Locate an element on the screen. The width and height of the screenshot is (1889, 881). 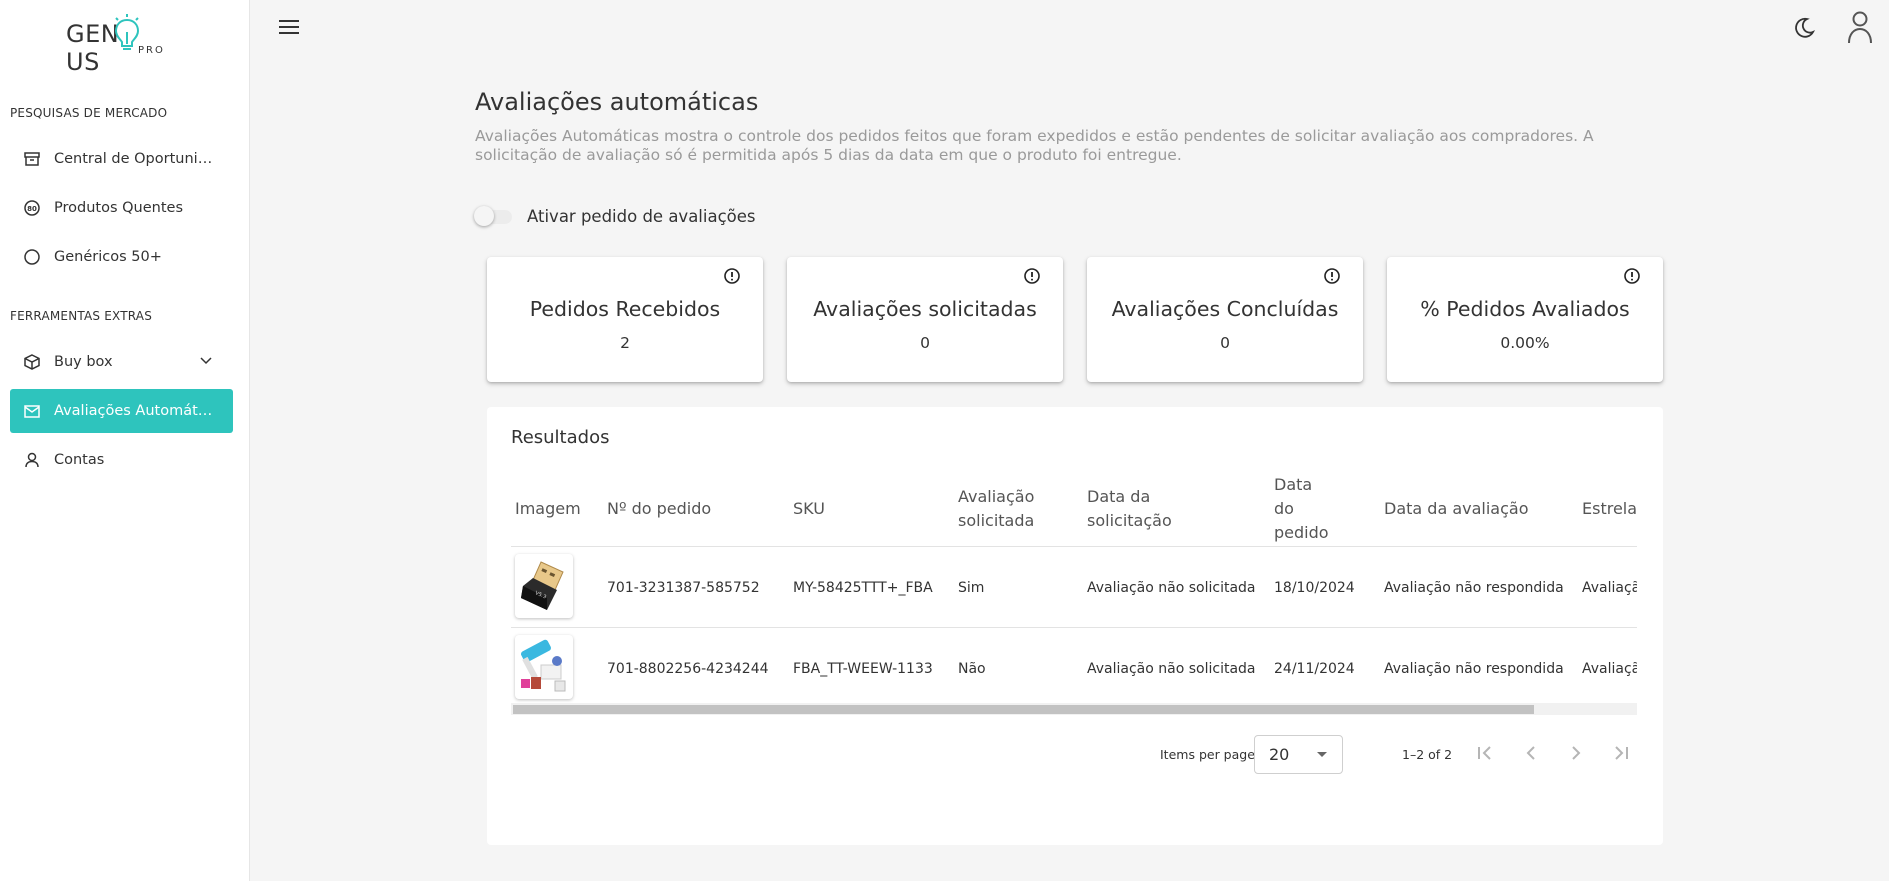
hamburger-icon is located at coordinates (290, 27).